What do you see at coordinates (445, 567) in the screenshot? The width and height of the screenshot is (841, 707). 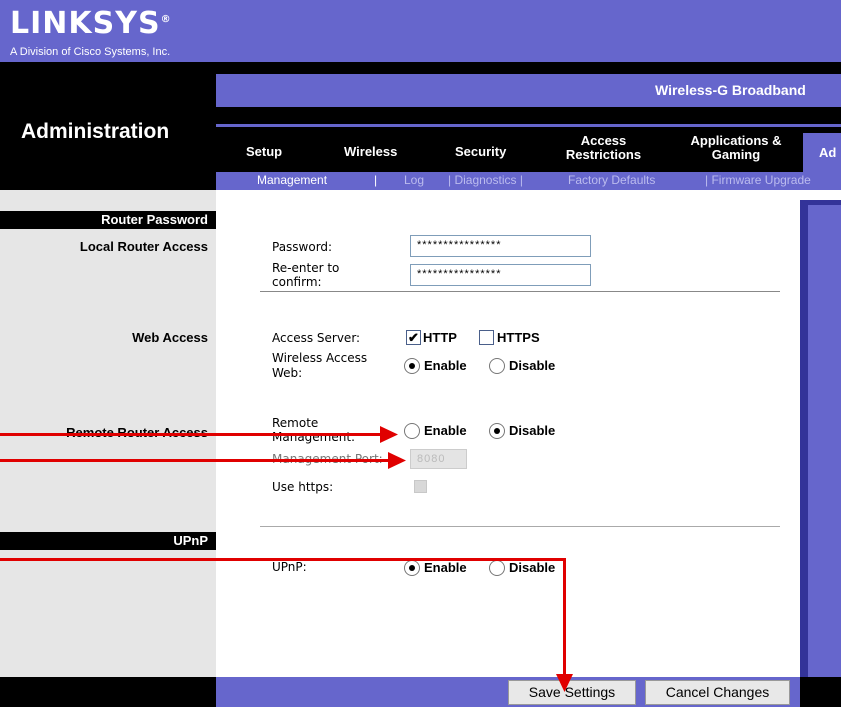 I see `upnp-enable-label: Enable` at bounding box center [445, 567].